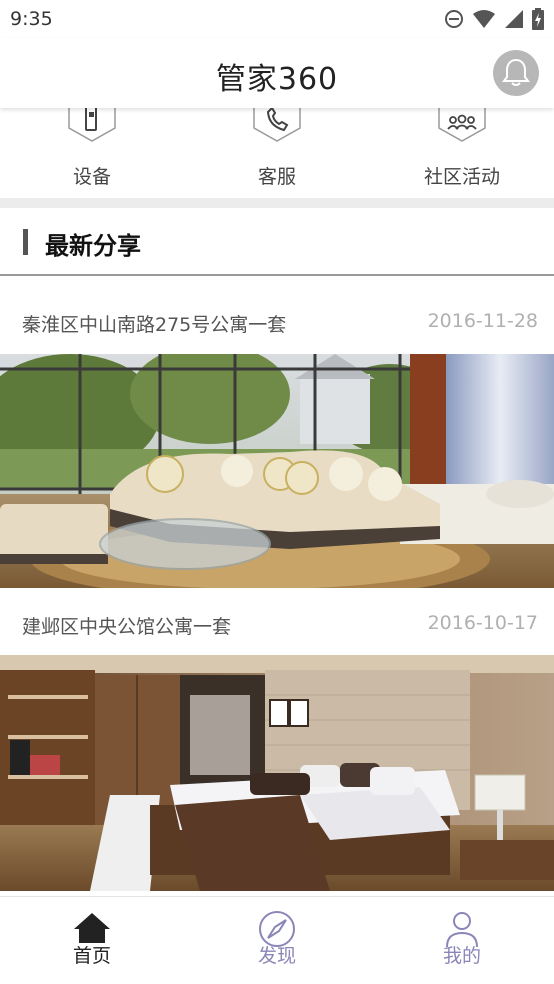 This screenshot has width=554, height=984. Describe the element at coordinates (277, 203) in the screenshot. I see `section-divider` at that location.